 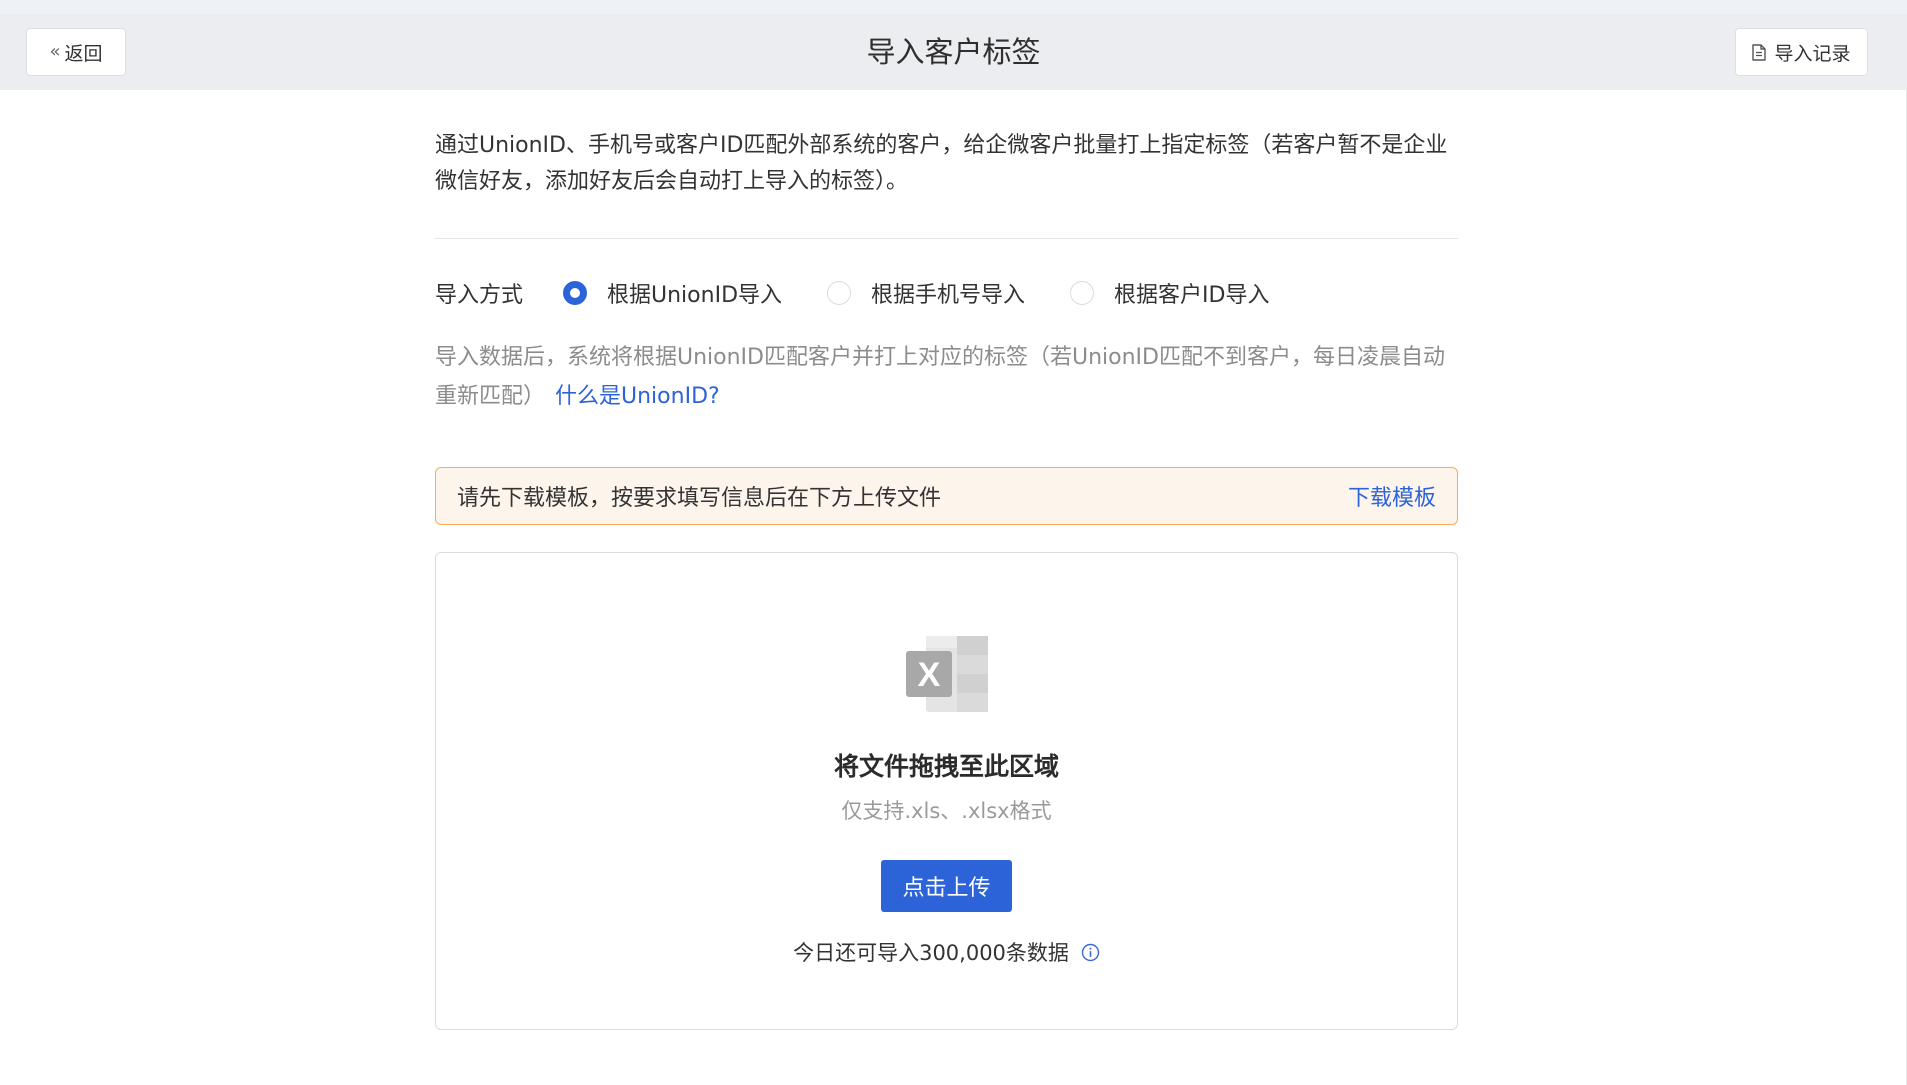 I want to click on radio-phone: 根据手机号导入, so click(x=926, y=293).